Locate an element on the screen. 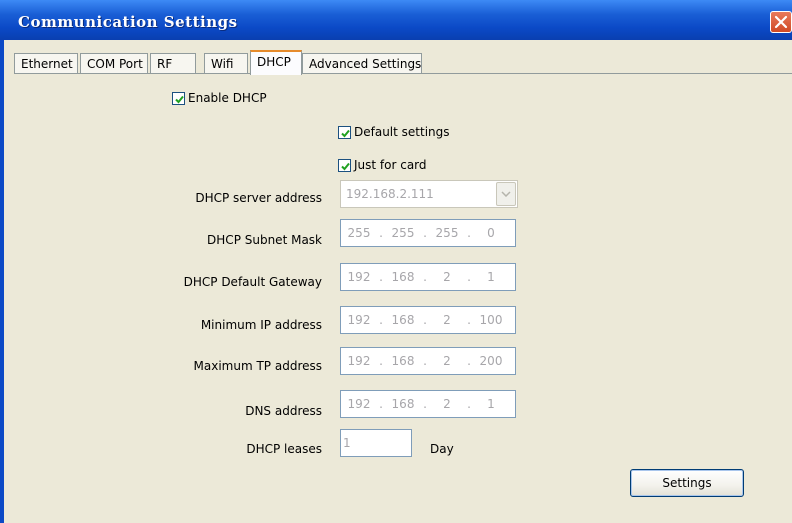  server-address-dropdown: 192.168.2.111 is located at coordinates (429, 194).